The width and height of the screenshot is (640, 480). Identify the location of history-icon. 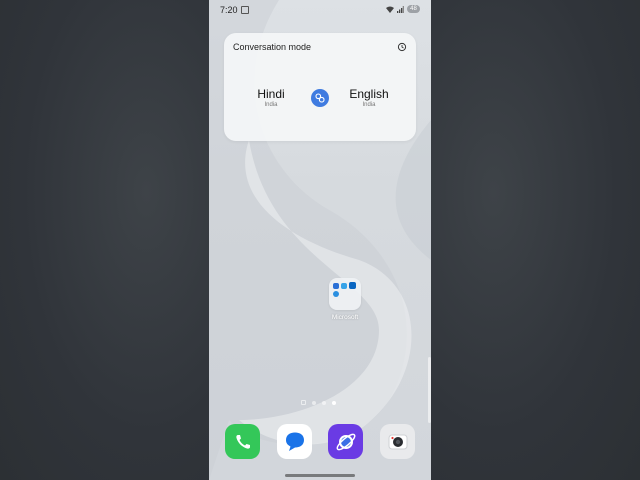
(402, 47).